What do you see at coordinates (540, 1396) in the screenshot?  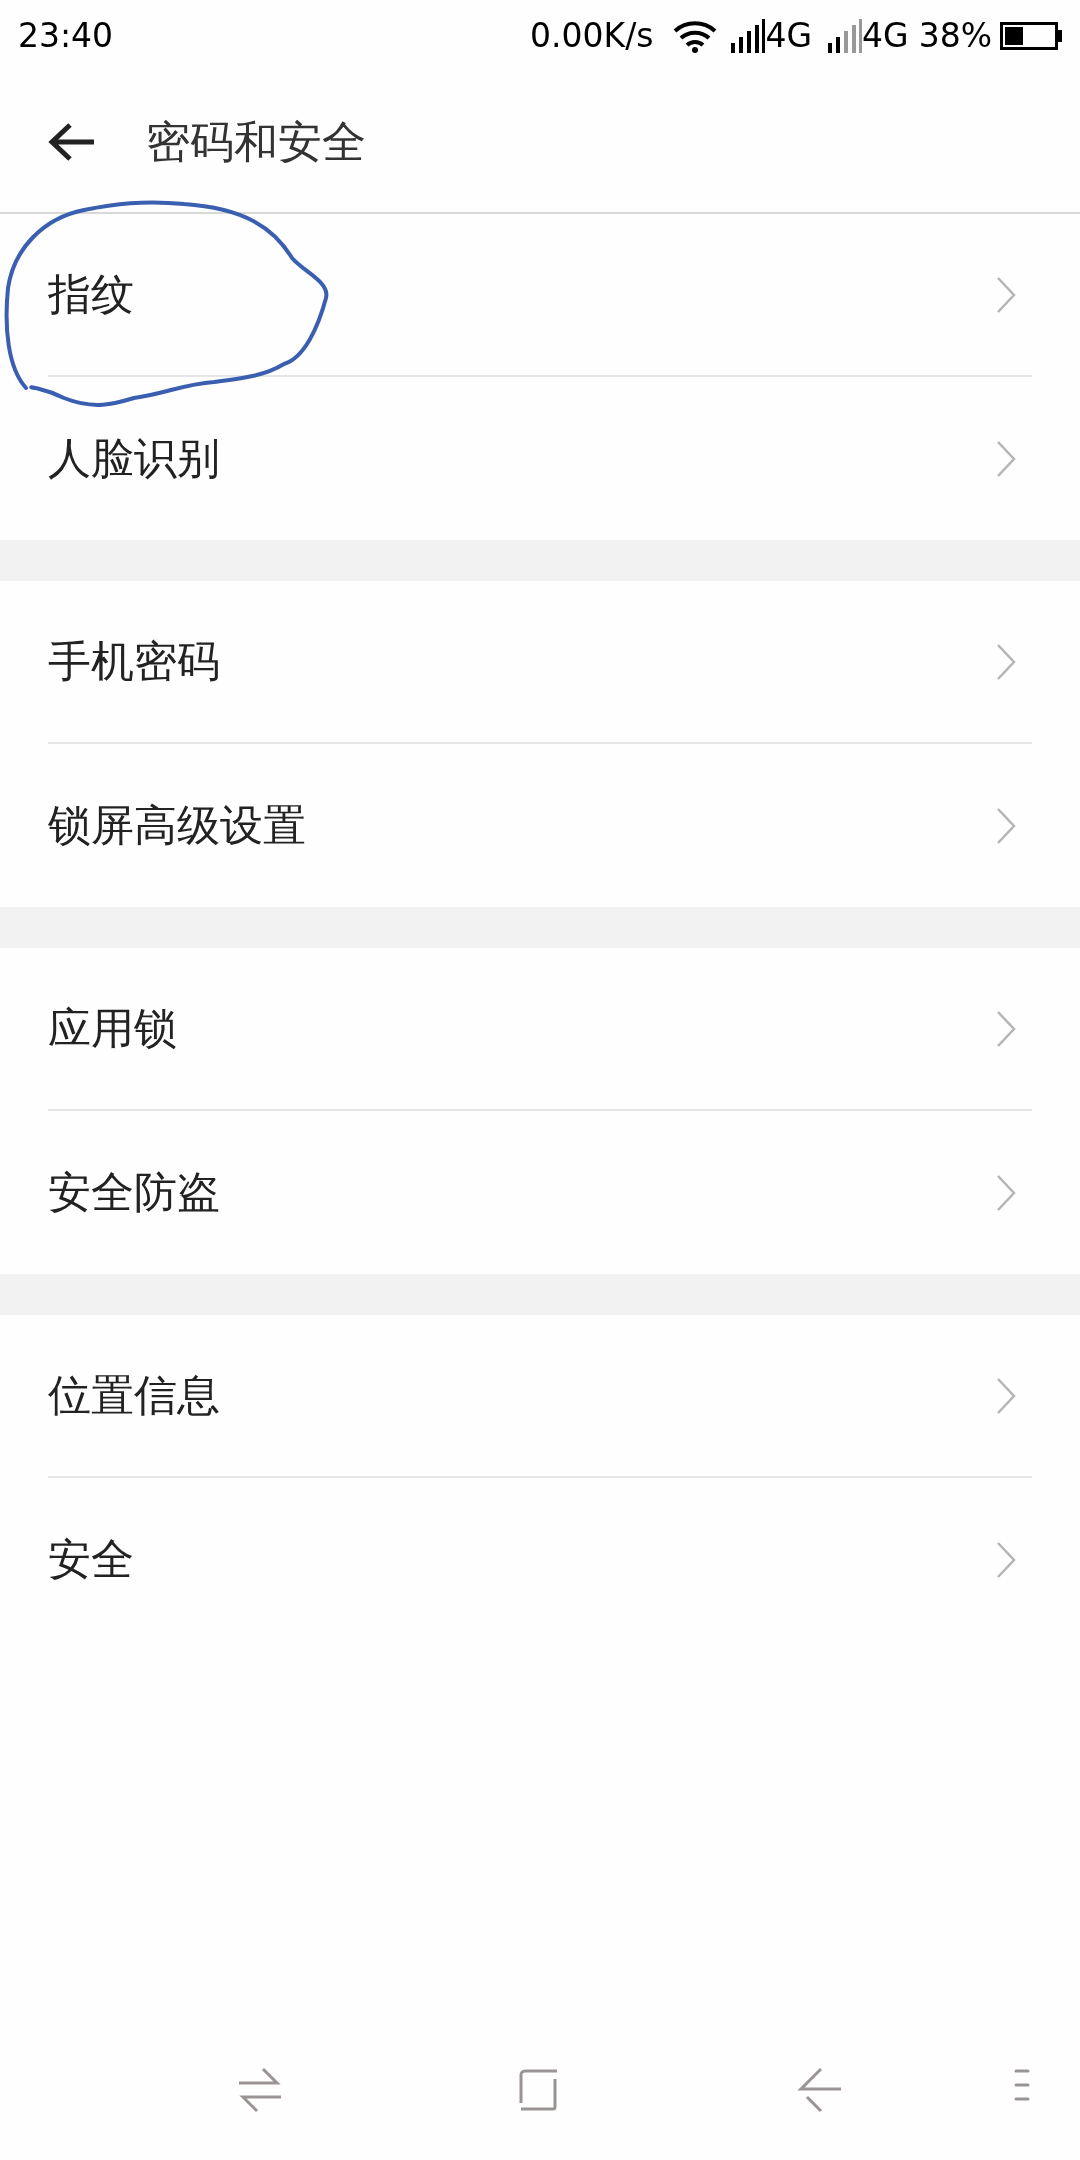 I see `settings-item: 位置信息` at bounding box center [540, 1396].